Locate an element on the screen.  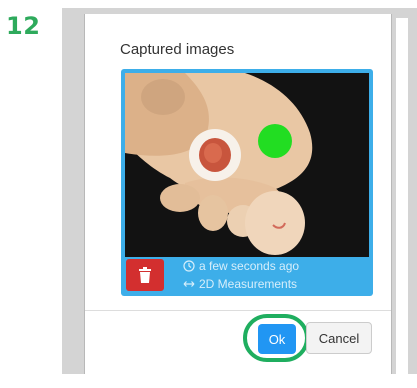
dialog-bottom-edge is located at coordinates (238, 382).